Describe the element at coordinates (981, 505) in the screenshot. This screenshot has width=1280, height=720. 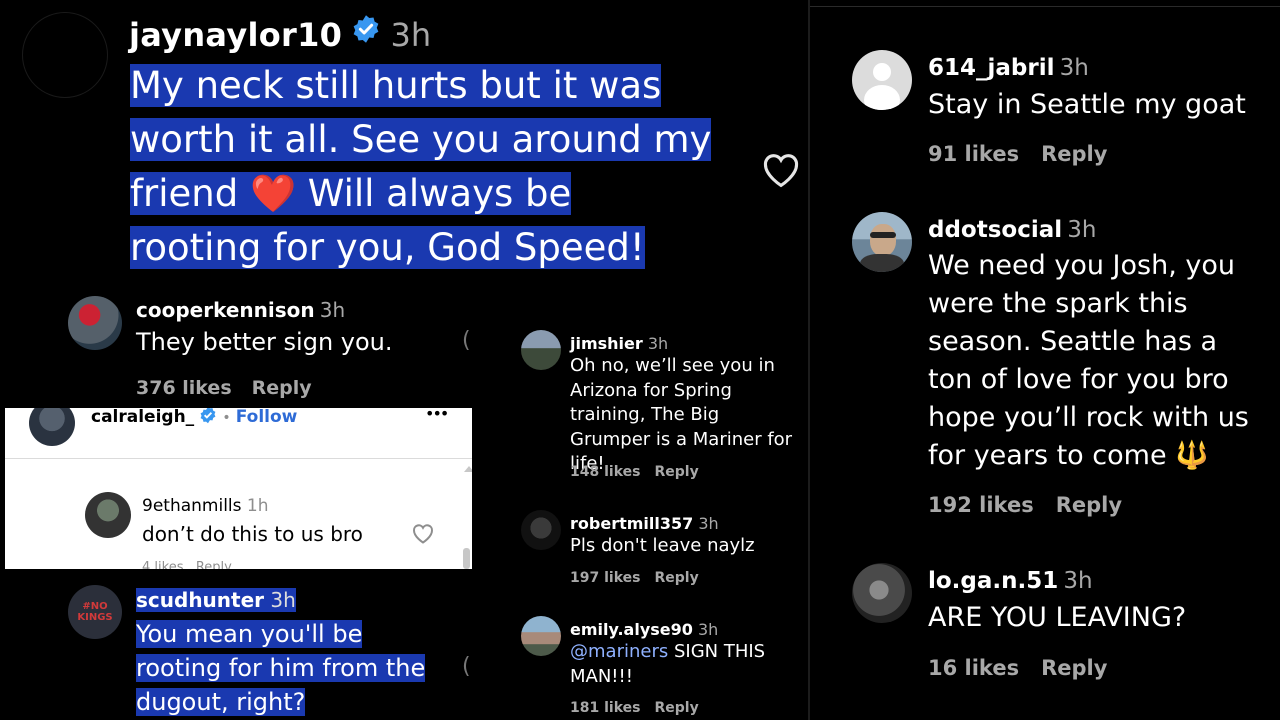
I see `likes-count: 192 likes` at that location.